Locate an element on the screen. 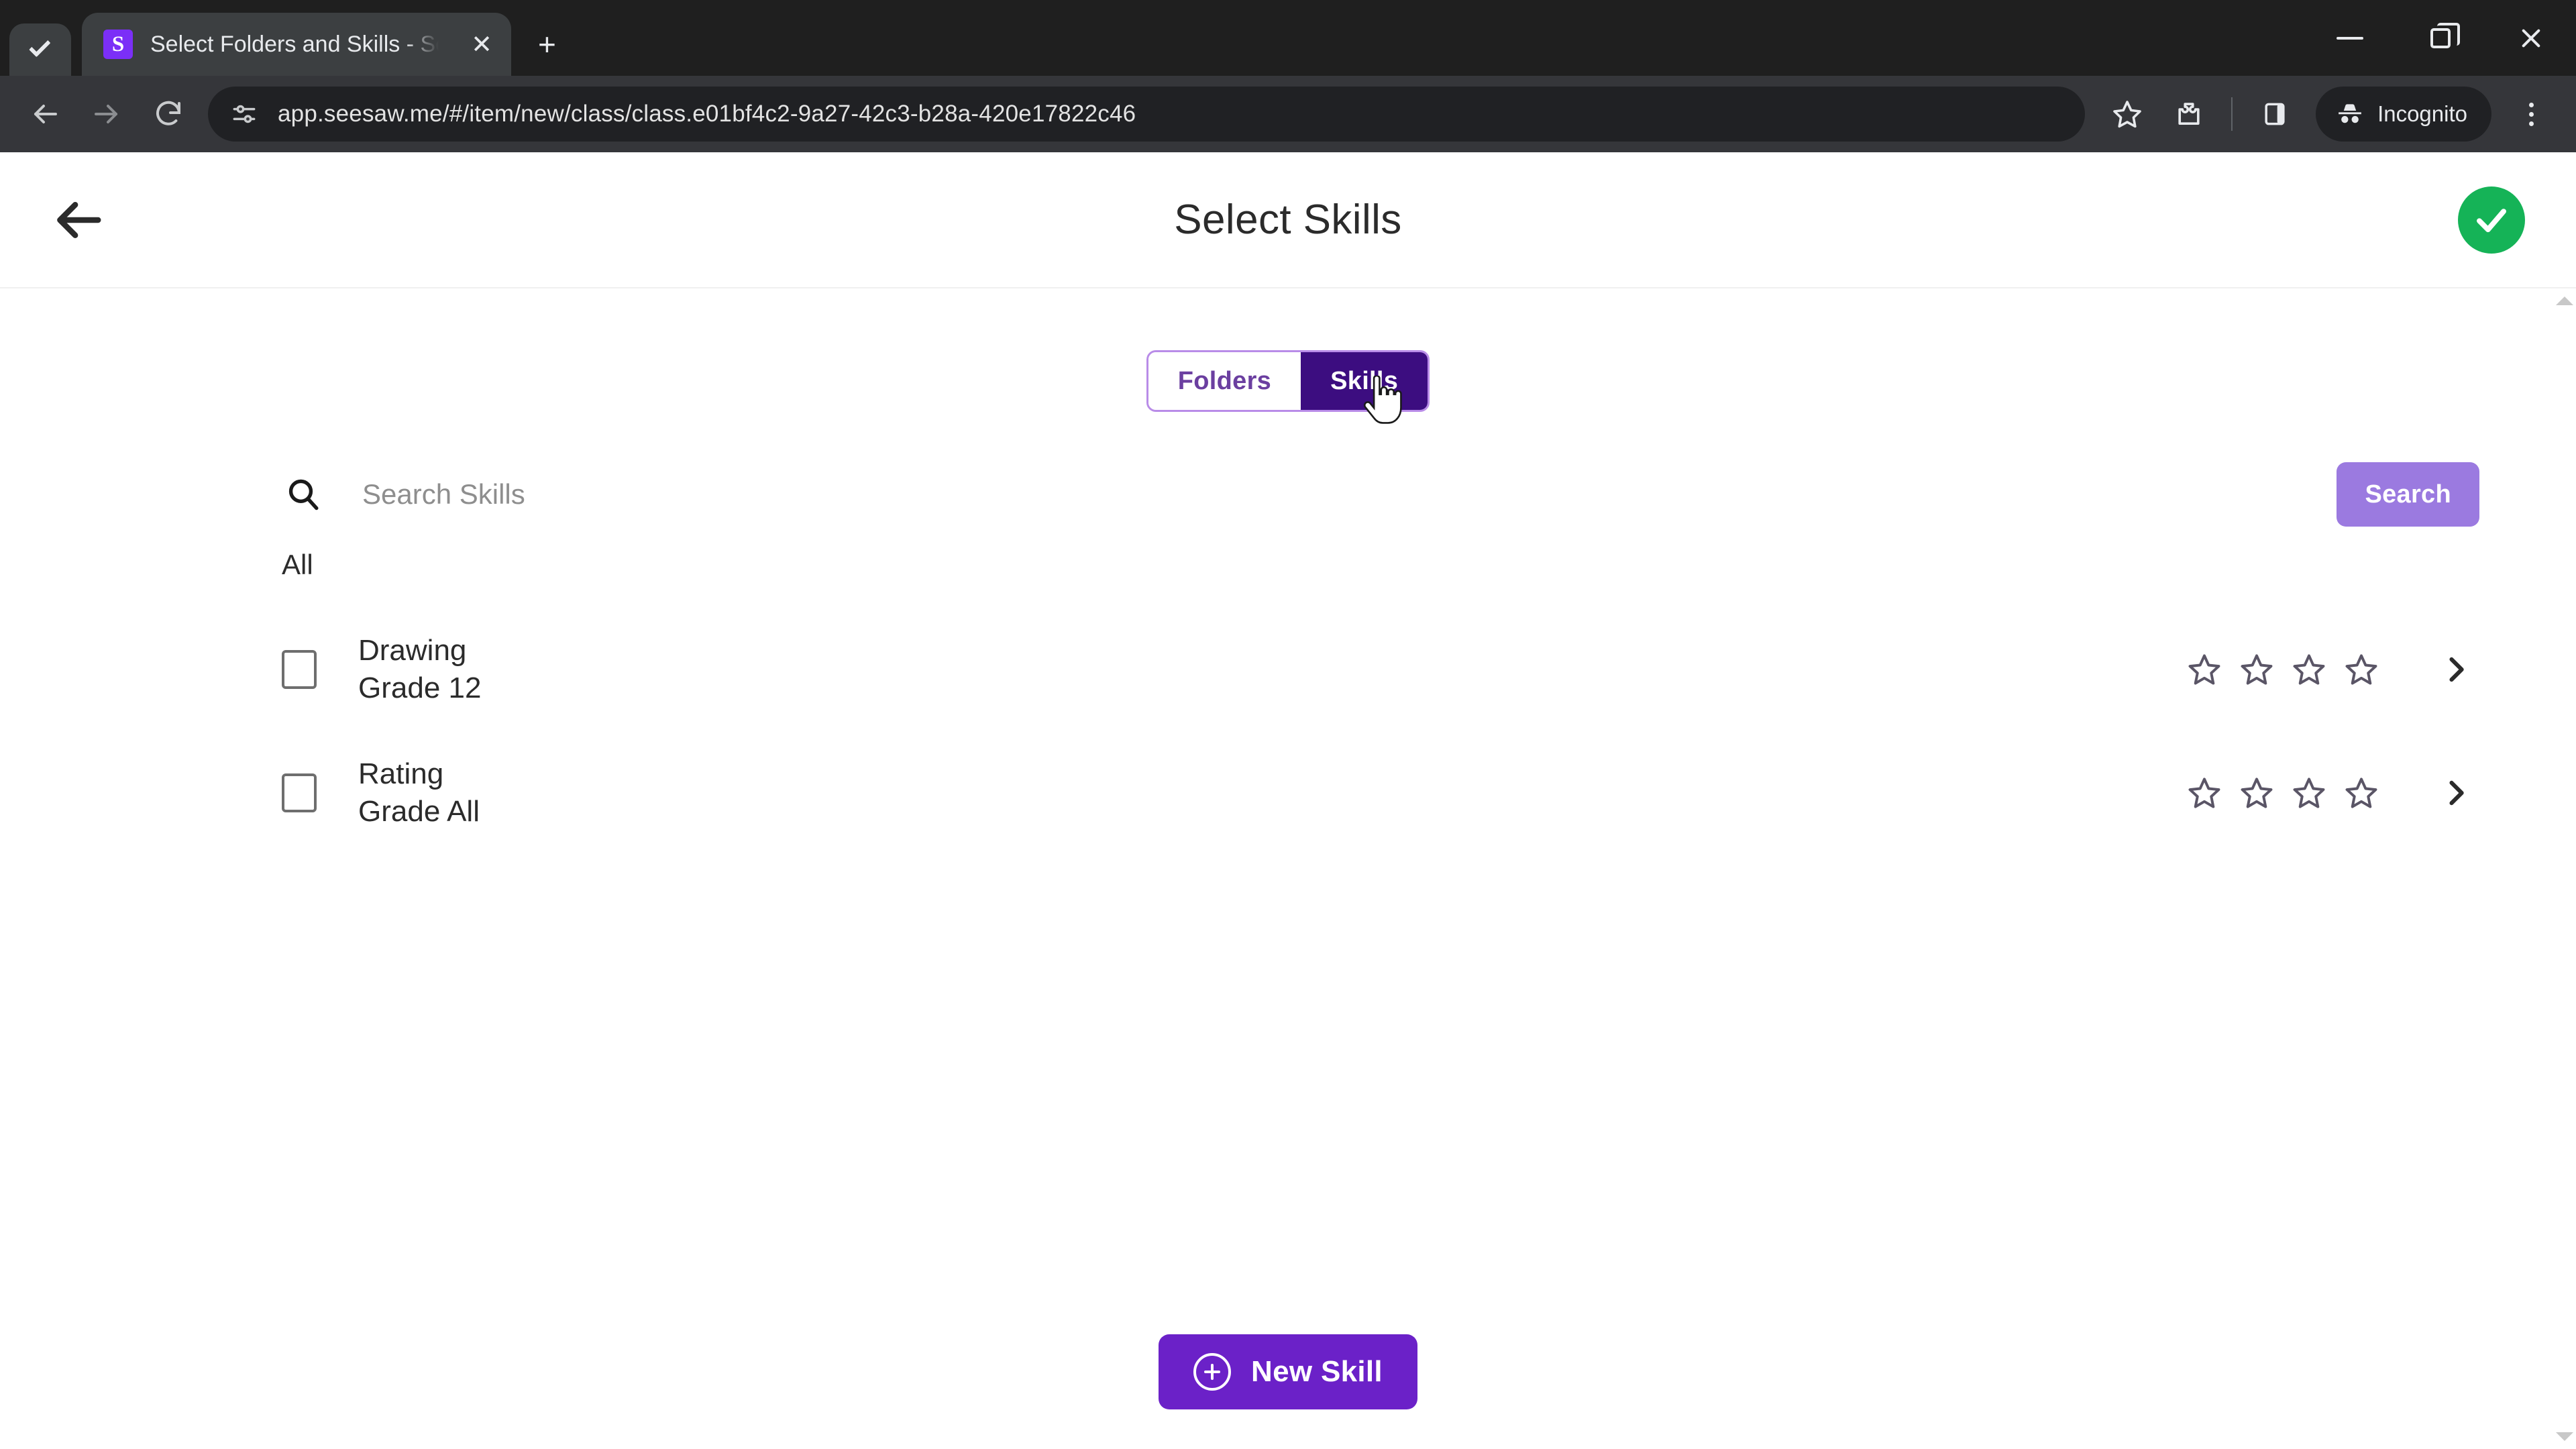  search-input is located at coordinates (1349, 494).